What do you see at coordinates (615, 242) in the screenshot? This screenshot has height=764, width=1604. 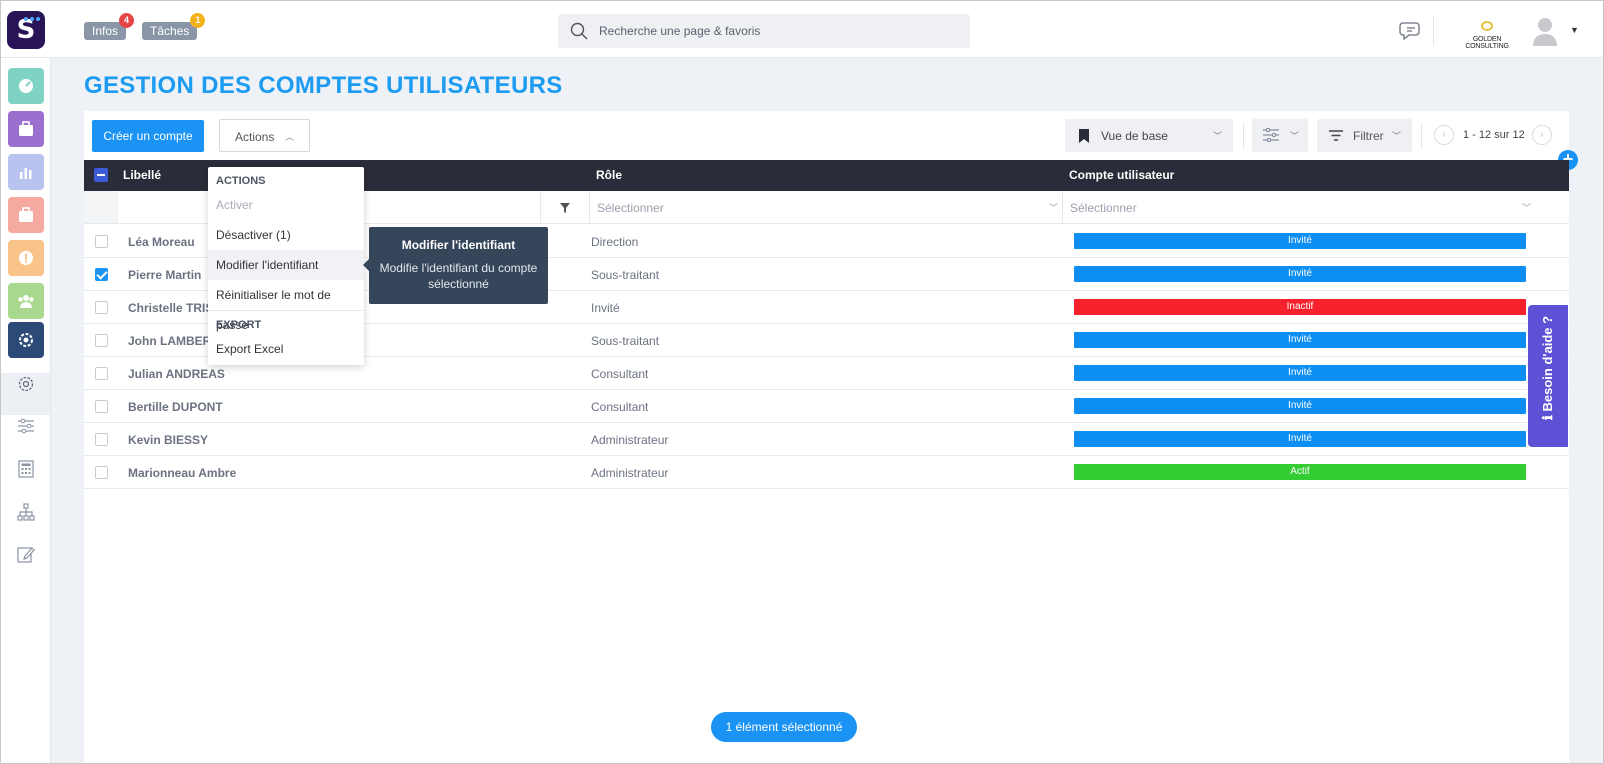 I see `row-role: Direction` at bounding box center [615, 242].